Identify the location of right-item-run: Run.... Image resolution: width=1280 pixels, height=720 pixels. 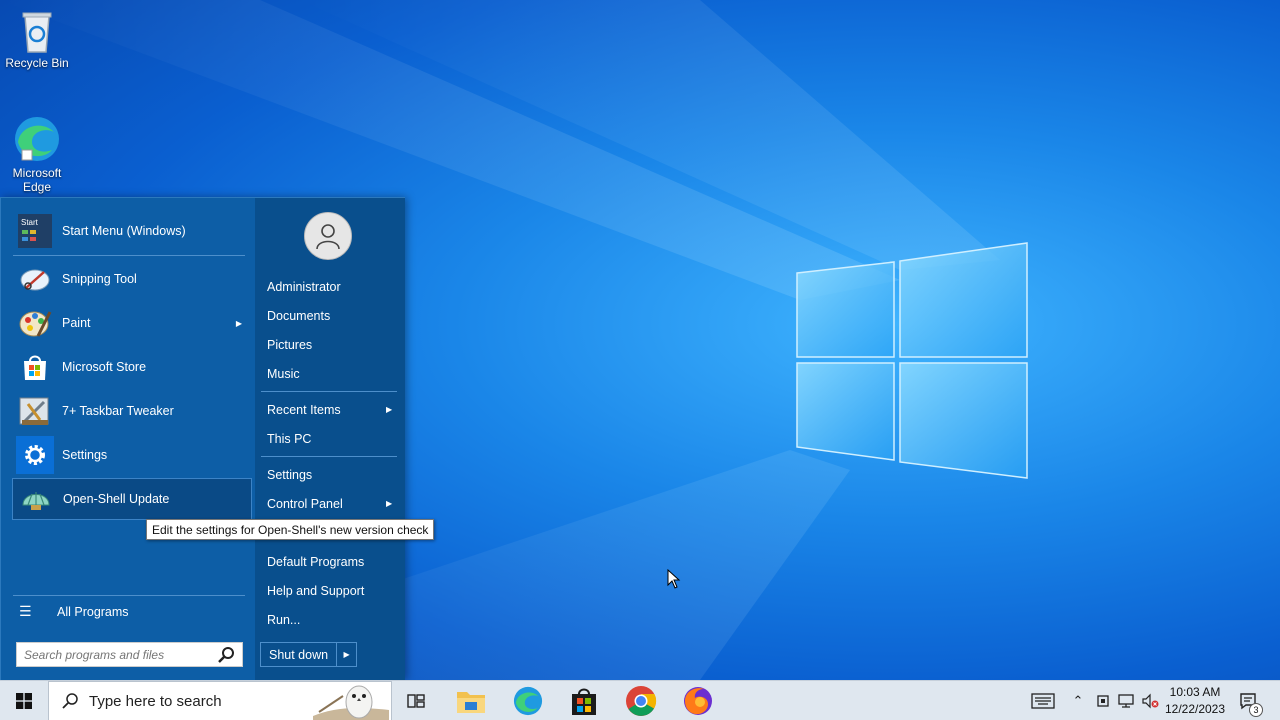
(283, 620).